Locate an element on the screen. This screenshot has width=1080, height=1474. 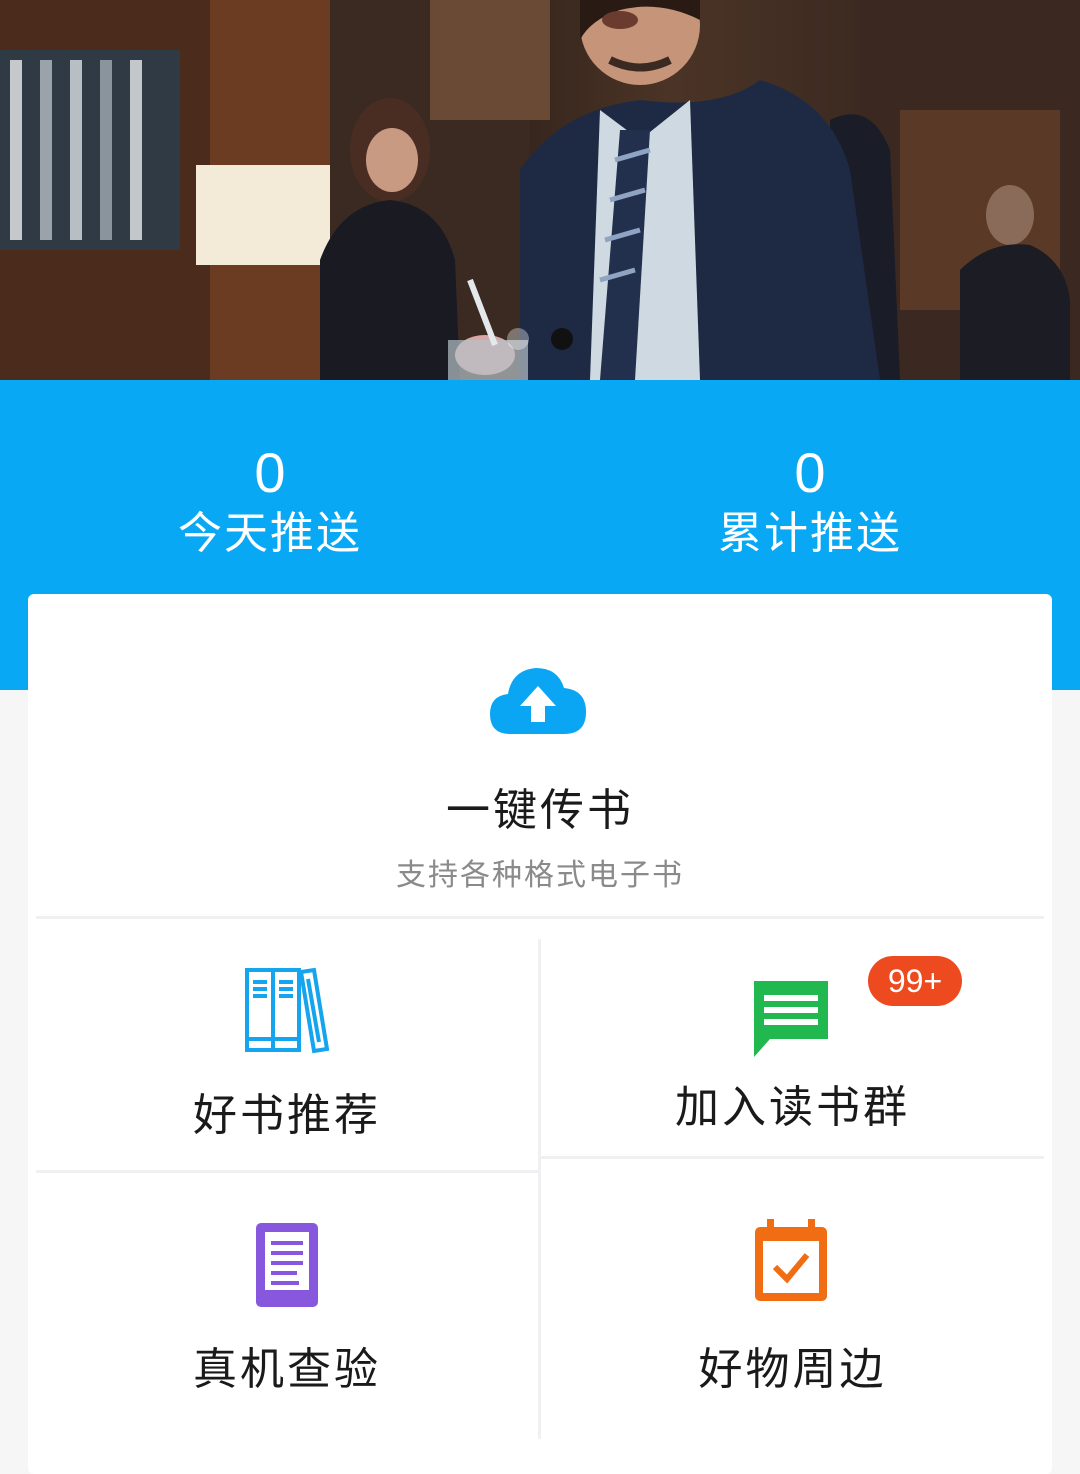
calendar-check-icon is located at coordinates (791, 1260).